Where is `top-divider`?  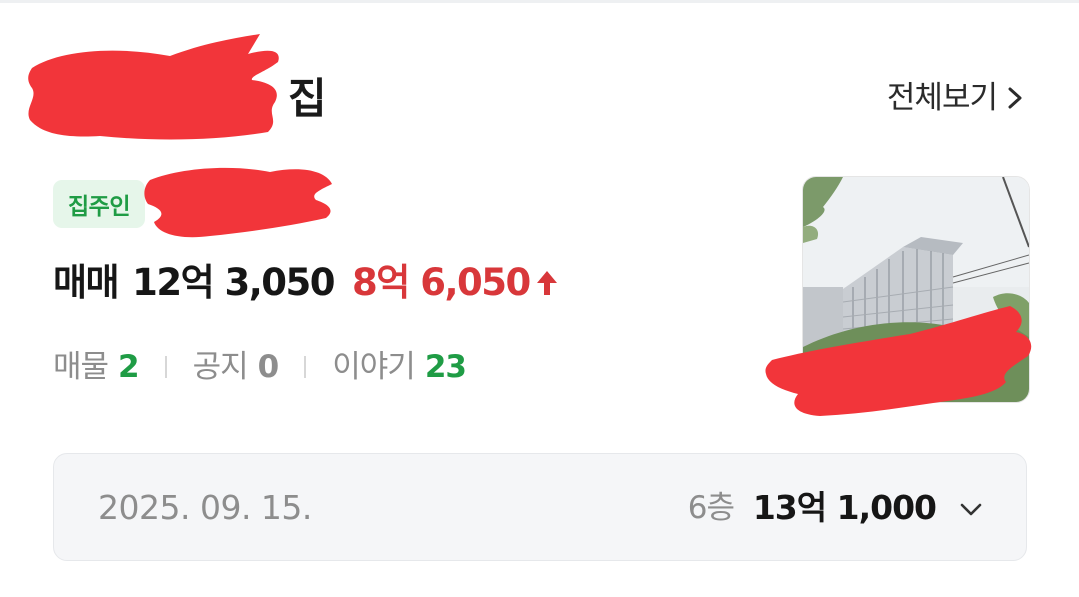
top-divider is located at coordinates (539, 1).